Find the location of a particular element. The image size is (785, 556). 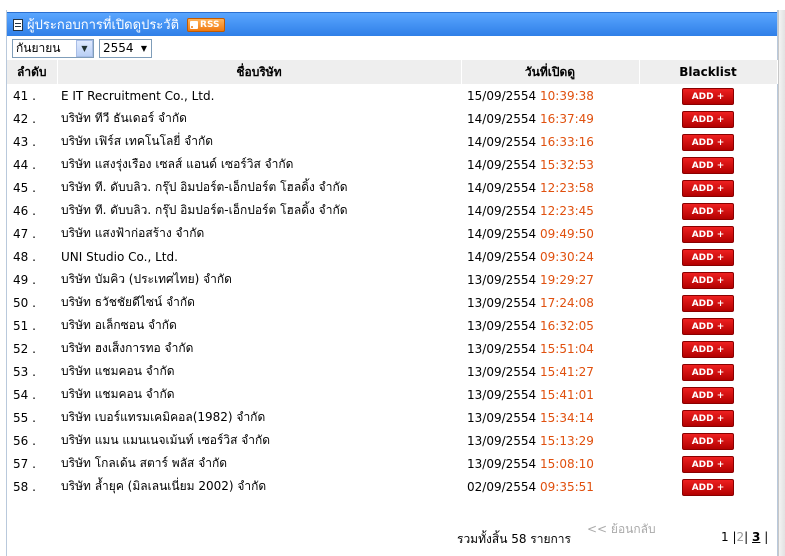

panel-titlebar: ผู้ประกอบการที่เปิดดูประวัติ RSS is located at coordinates (392, 24).